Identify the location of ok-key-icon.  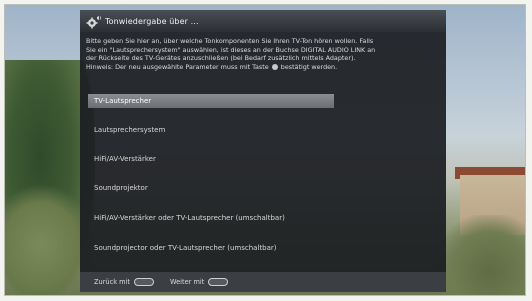
(274, 66).